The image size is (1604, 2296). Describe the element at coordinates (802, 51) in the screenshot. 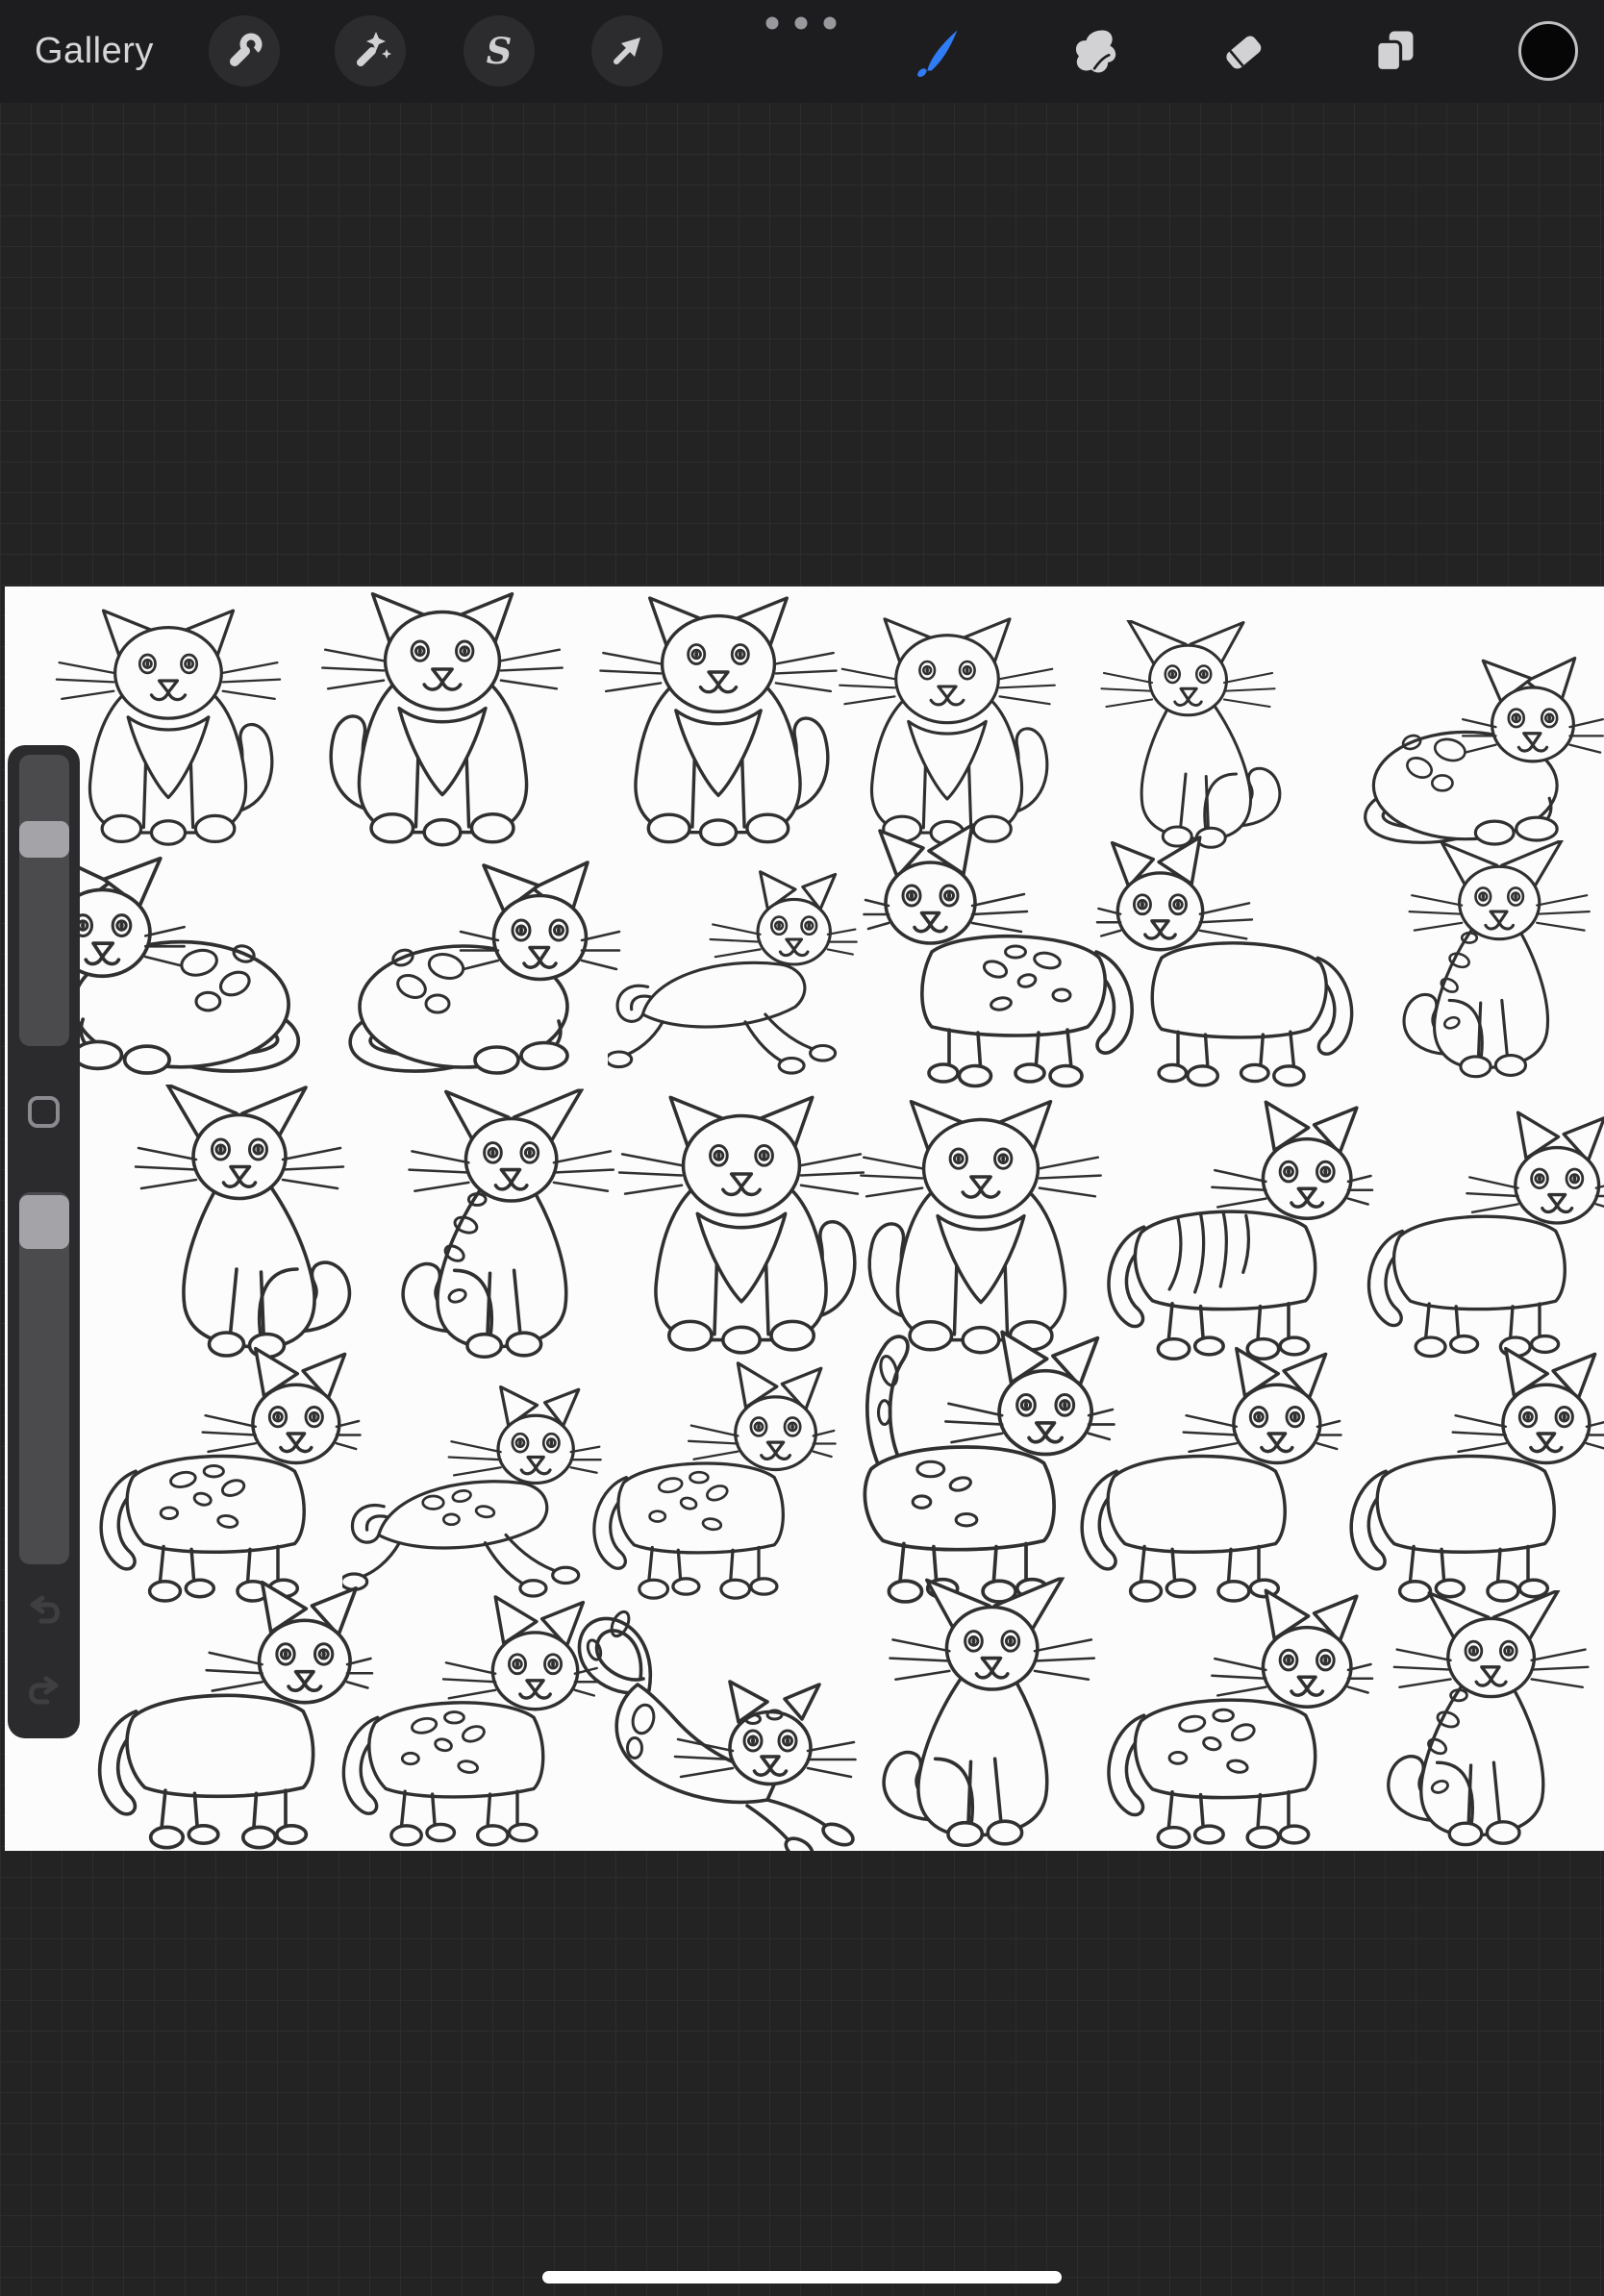

I see `toolbar: Gallery S` at that location.